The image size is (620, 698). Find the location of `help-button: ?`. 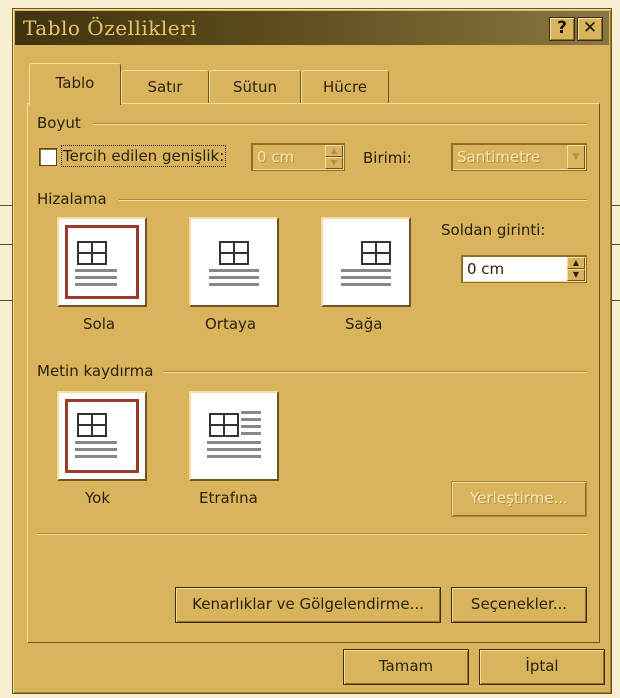

help-button: ? is located at coordinates (562, 29).